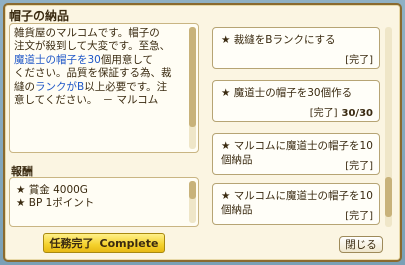 The width and height of the screenshot is (405, 265). I want to click on objective-title: ★ 裁縫をBランクにする, so click(278, 40).